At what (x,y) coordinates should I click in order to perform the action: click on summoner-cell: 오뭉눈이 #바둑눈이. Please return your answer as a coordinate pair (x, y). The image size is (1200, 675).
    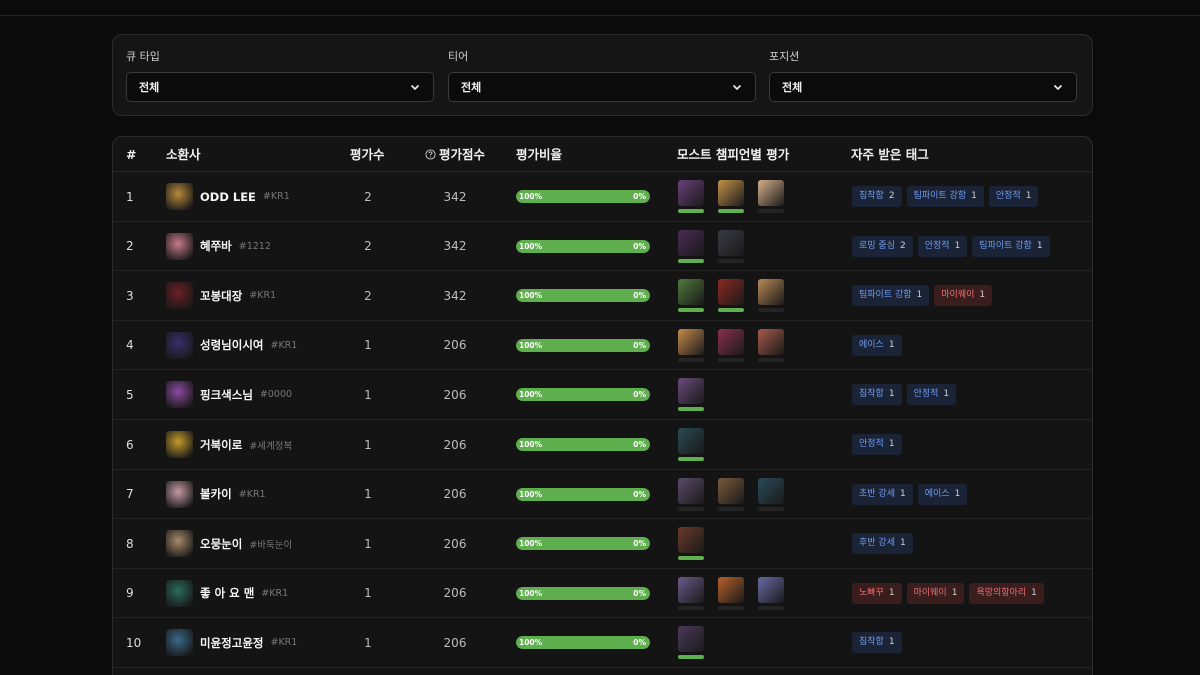
    Looking at the image, I should click on (229, 543).